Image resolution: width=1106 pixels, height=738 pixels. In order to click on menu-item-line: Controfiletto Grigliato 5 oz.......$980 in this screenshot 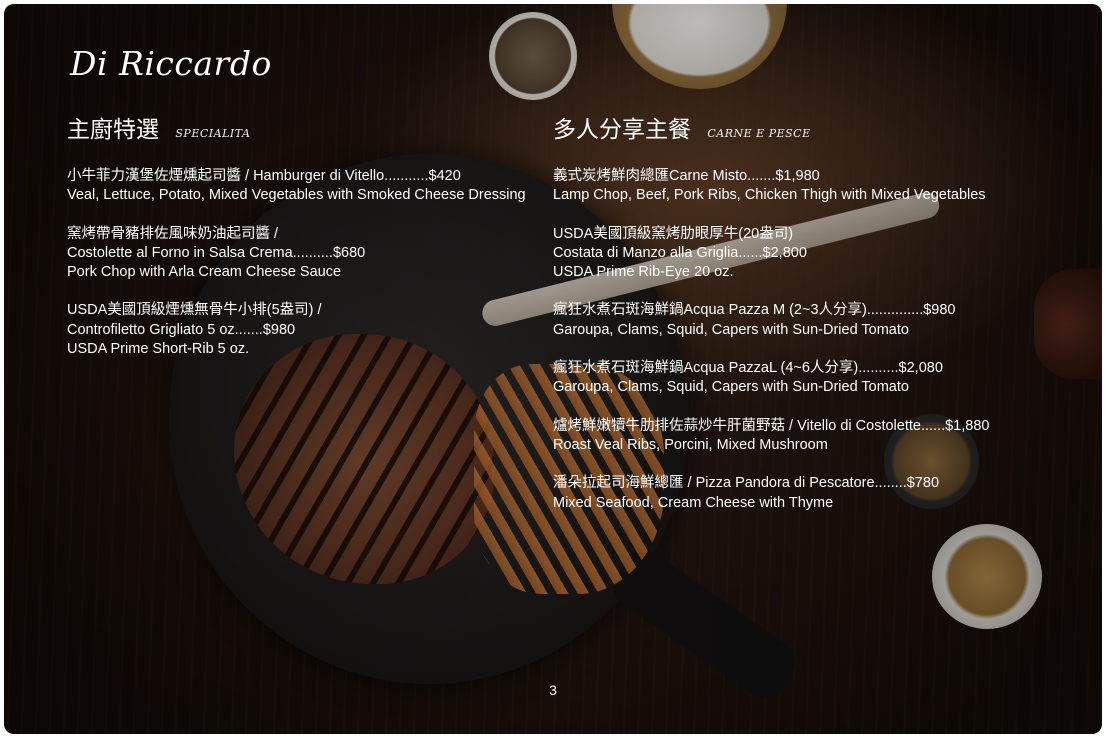, I will do `click(181, 329)`.